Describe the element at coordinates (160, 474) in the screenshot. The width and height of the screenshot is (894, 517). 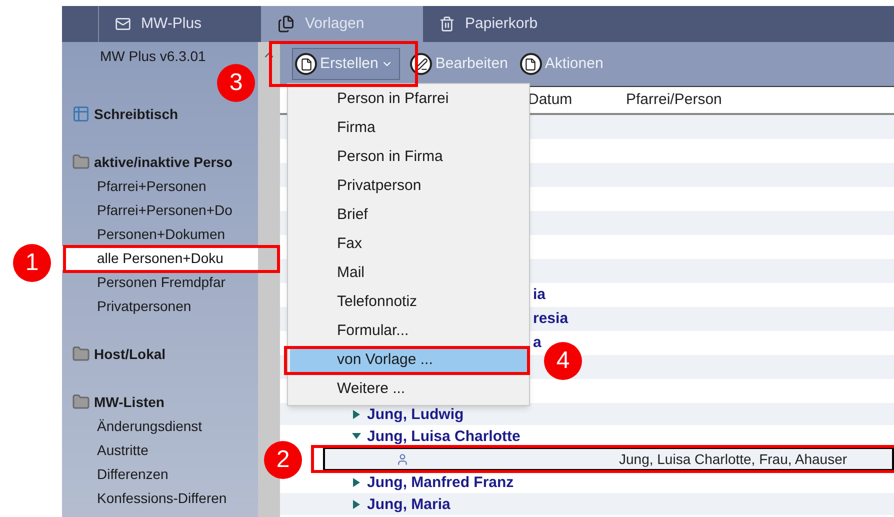
I see `sidebar-item: Differenzen` at that location.